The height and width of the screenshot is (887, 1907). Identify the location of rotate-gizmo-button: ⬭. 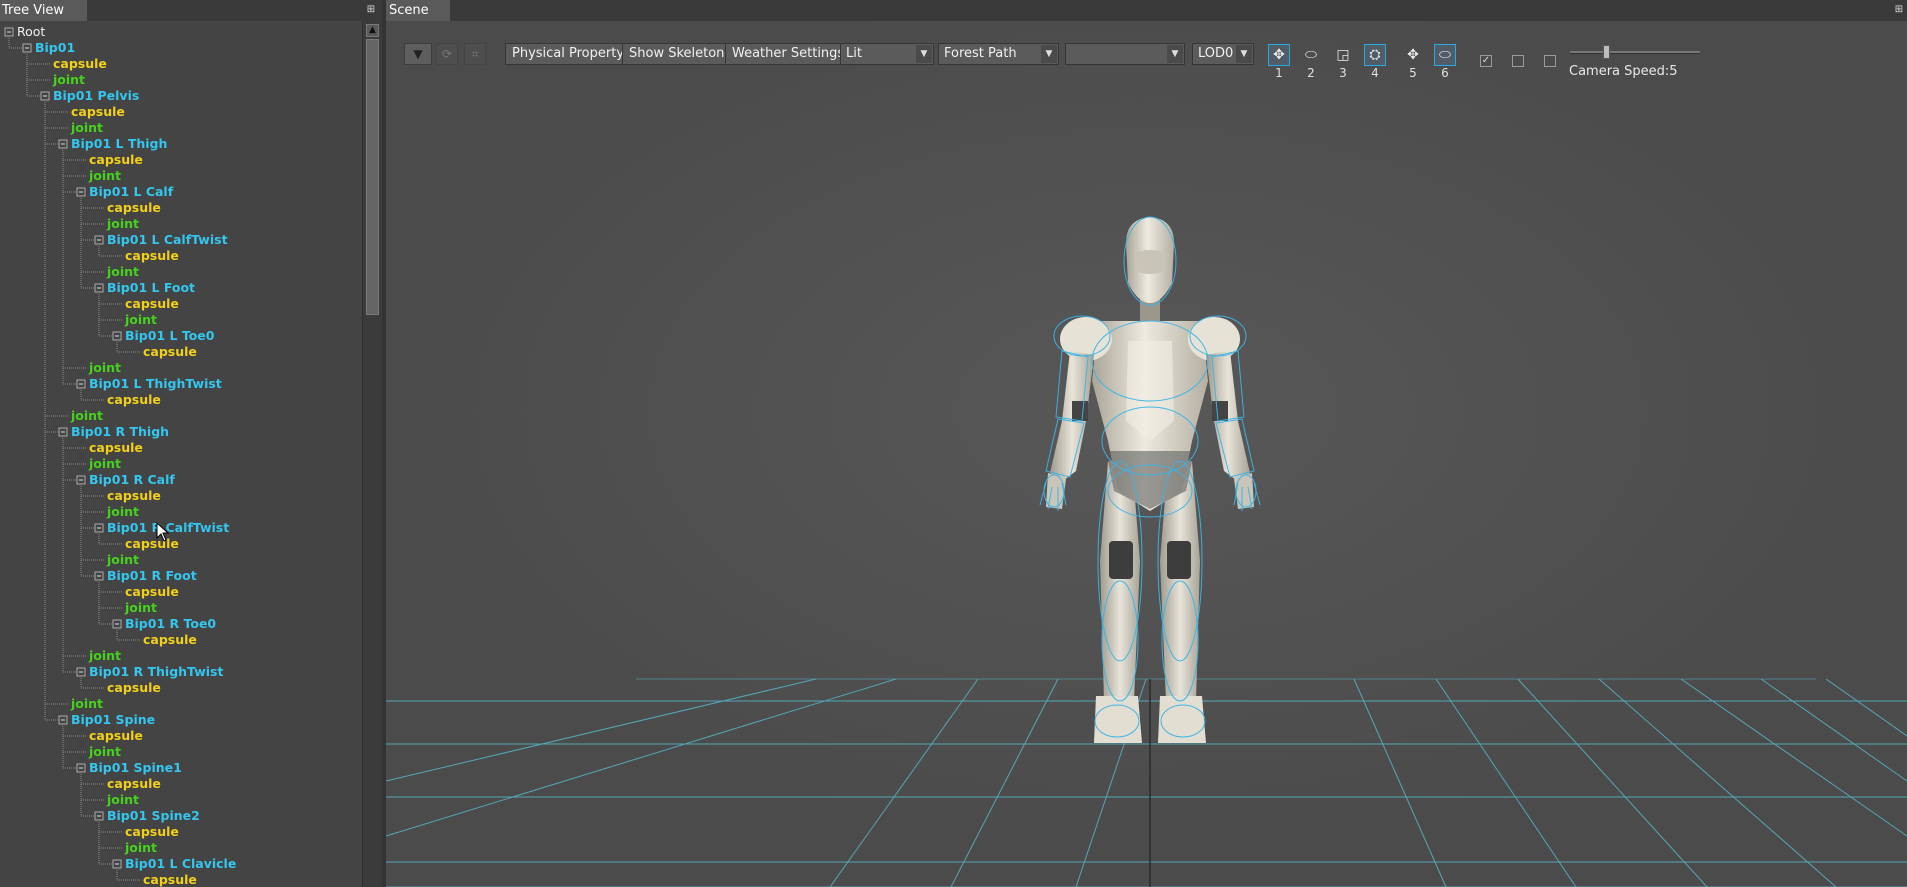
(1311, 55).